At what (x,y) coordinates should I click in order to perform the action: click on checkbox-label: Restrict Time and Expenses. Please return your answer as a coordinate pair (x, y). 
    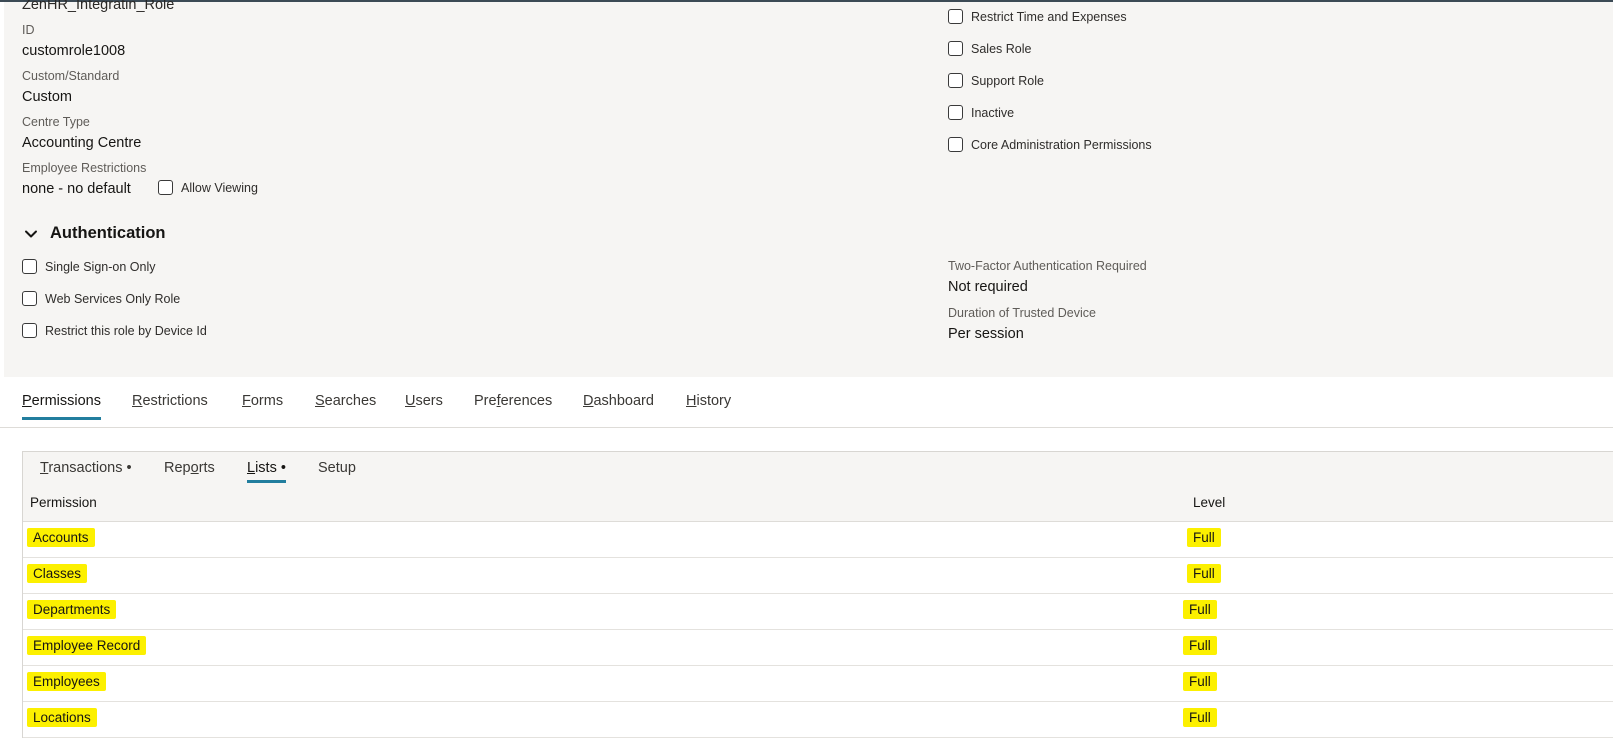
    Looking at the image, I should click on (1049, 16).